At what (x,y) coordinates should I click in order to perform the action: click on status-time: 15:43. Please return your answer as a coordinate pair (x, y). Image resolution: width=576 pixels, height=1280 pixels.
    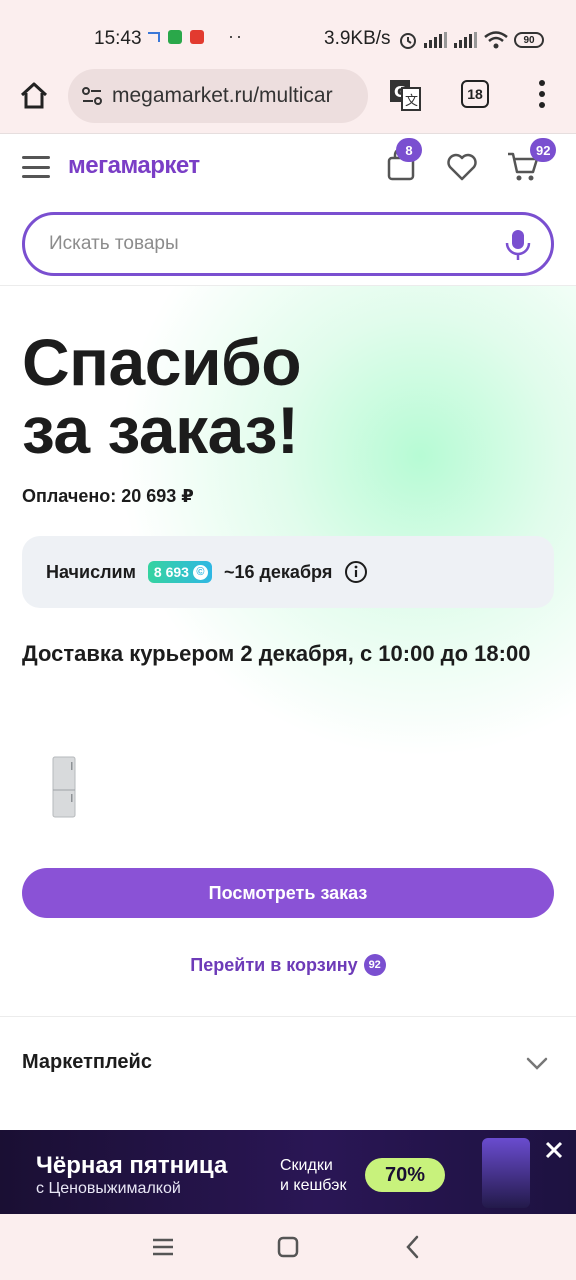
    Looking at the image, I should click on (118, 38).